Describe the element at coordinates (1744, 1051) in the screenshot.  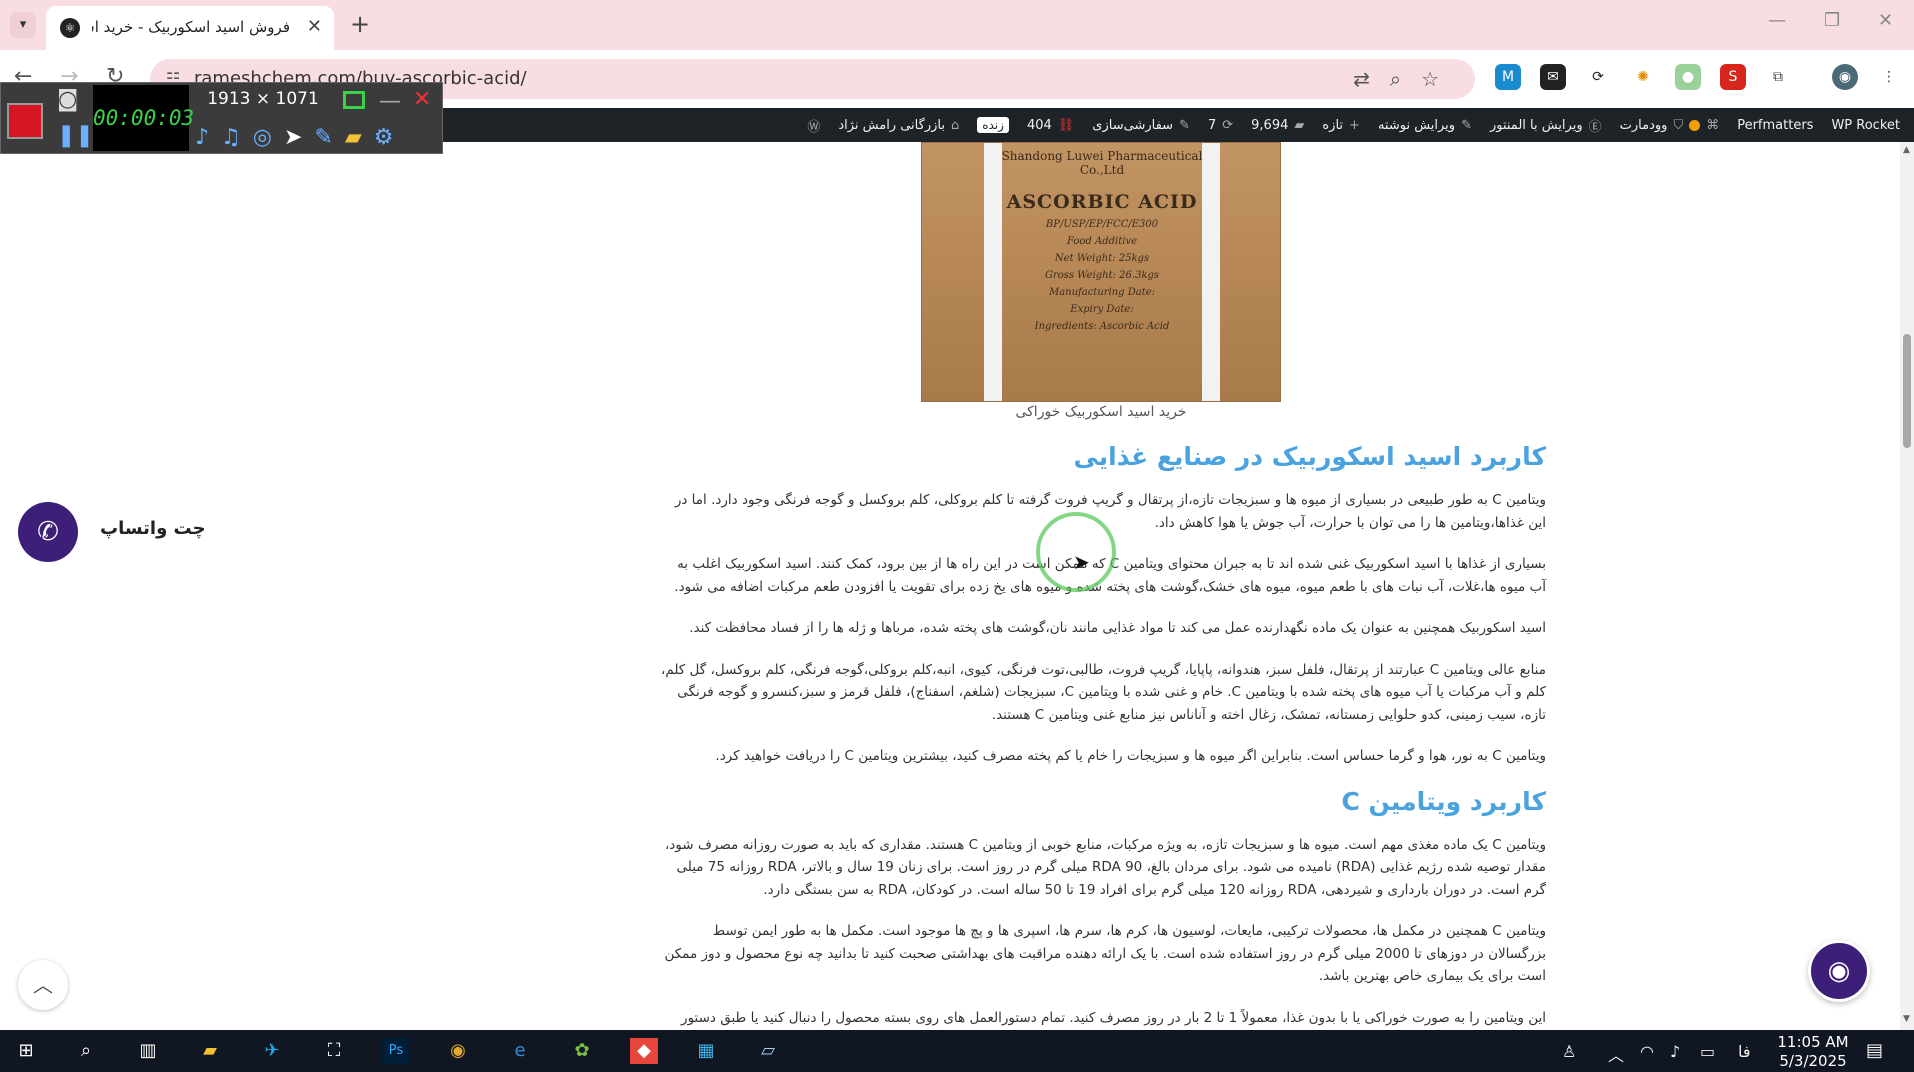
I see `input-language: فا` at that location.